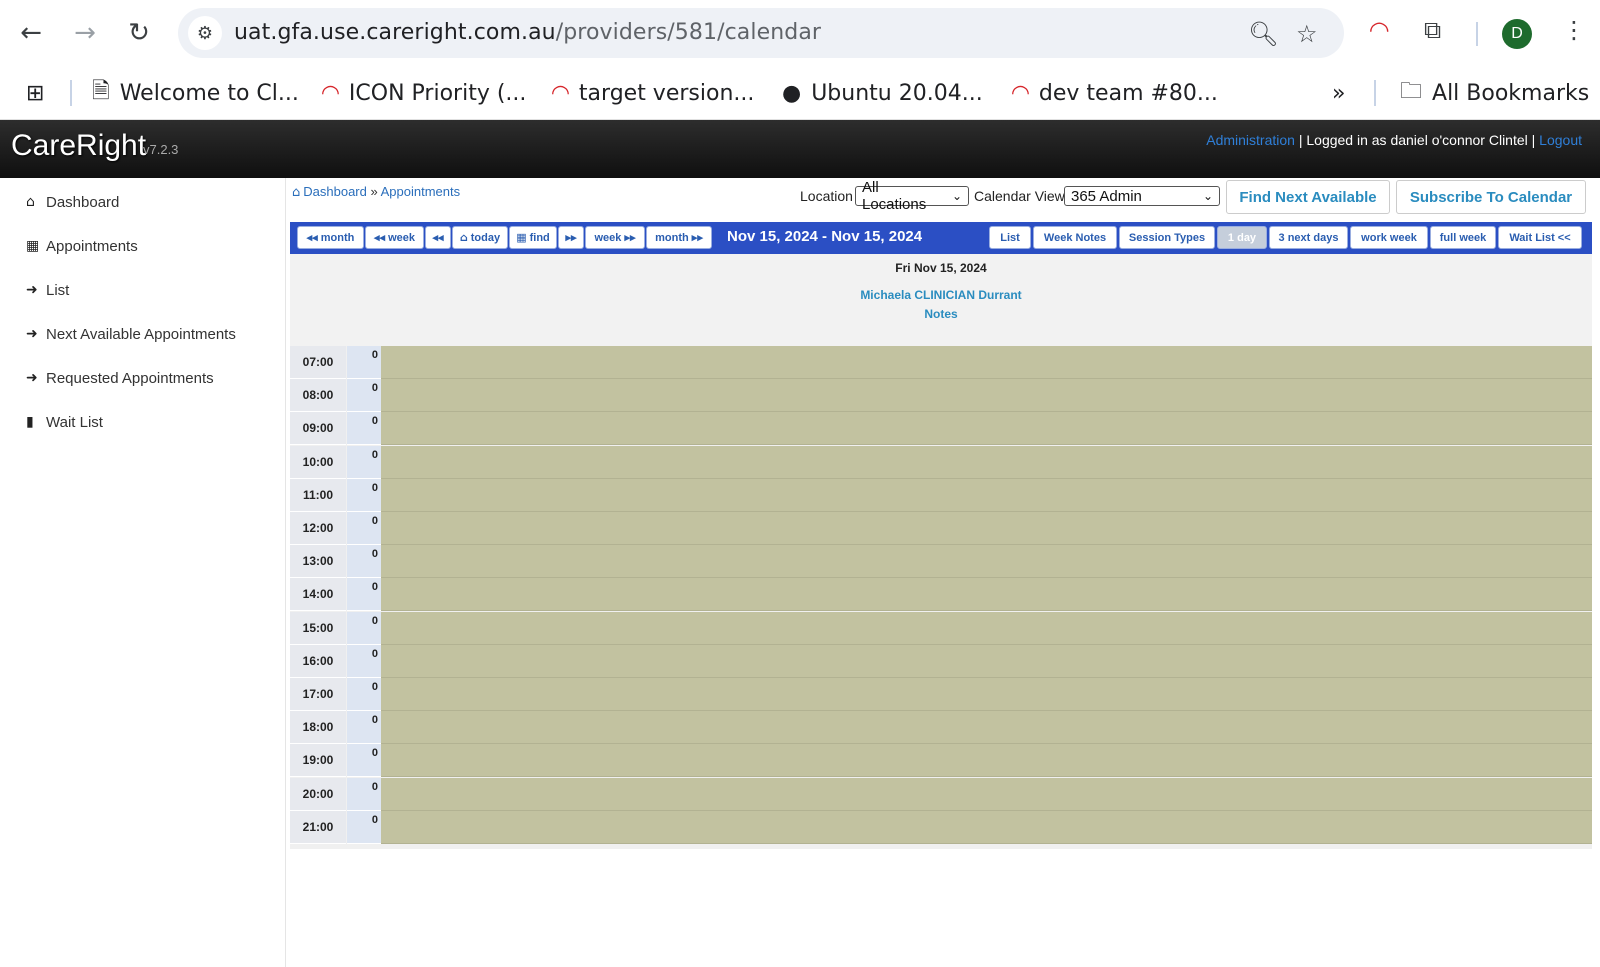  What do you see at coordinates (82, 246) in the screenshot?
I see `sidebar-item-appointments: ▦ Appointments` at bounding box center [82, 246].